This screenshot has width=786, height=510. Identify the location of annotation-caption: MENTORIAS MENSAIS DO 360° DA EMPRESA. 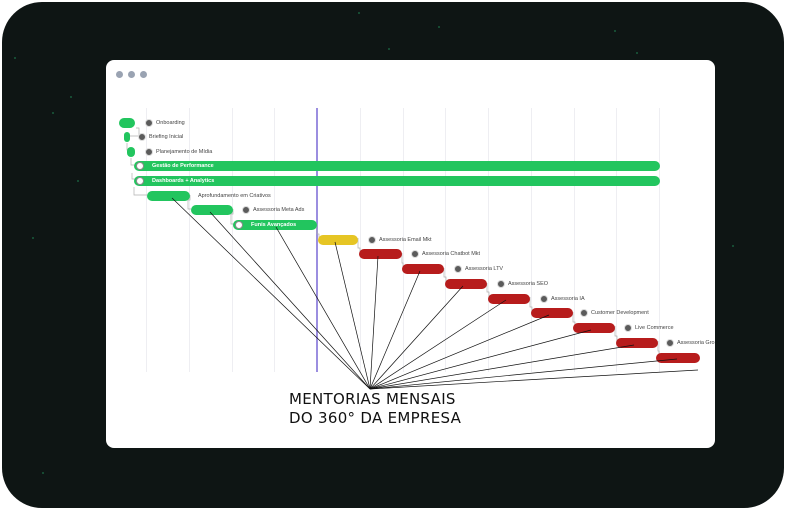
(375, 409).